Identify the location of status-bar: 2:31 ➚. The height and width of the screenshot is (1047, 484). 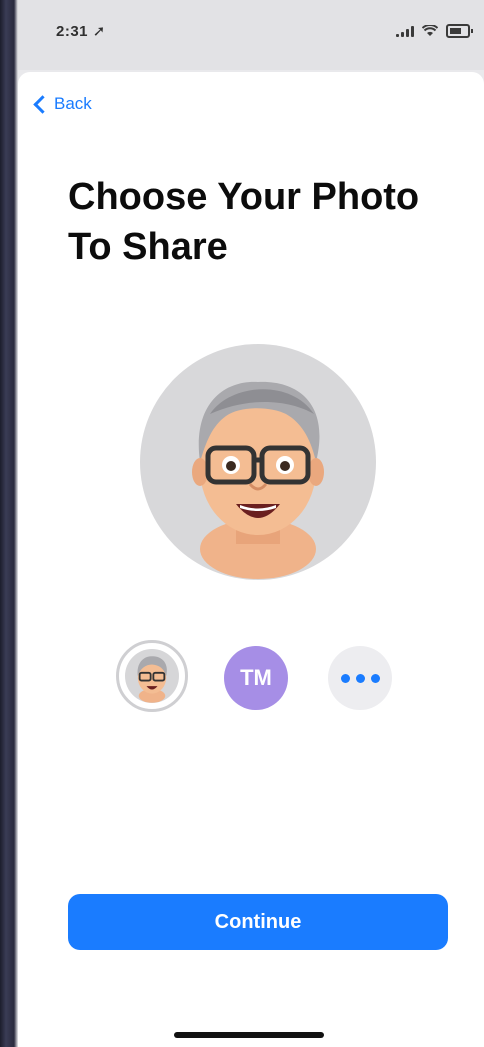
(251, 35).